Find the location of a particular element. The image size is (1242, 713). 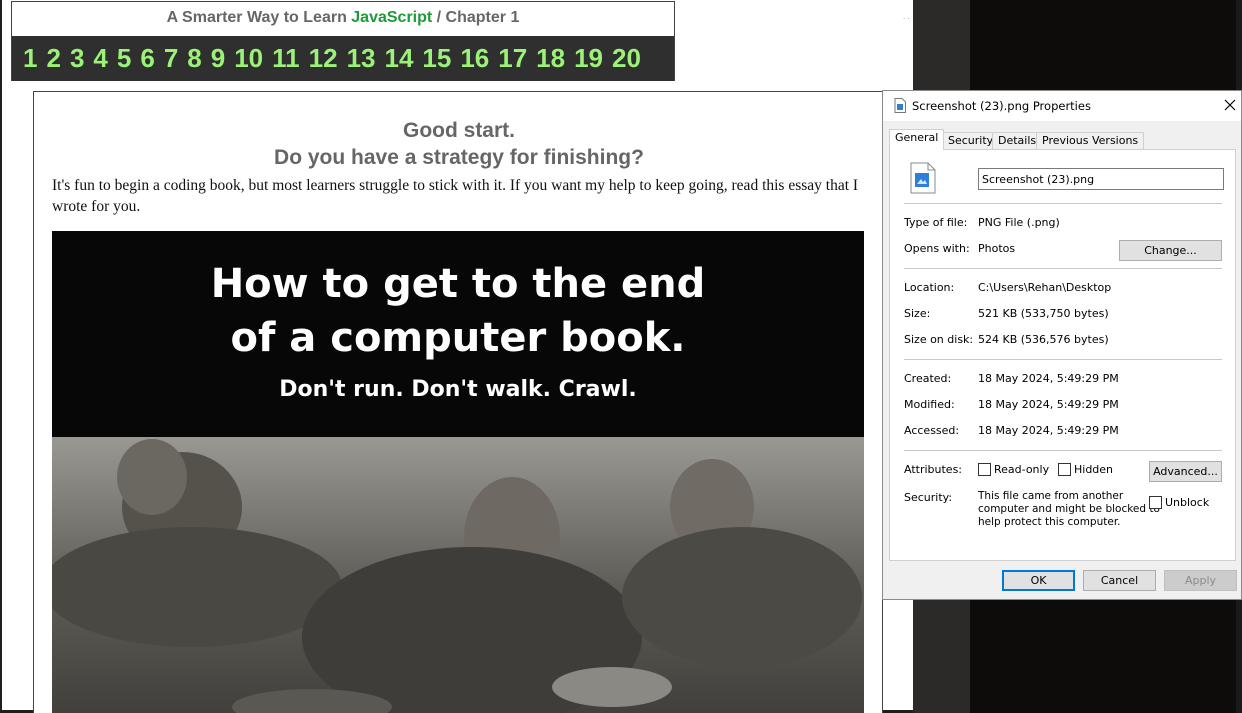

chapter-link: 2 is located at coordinates (53, 58).